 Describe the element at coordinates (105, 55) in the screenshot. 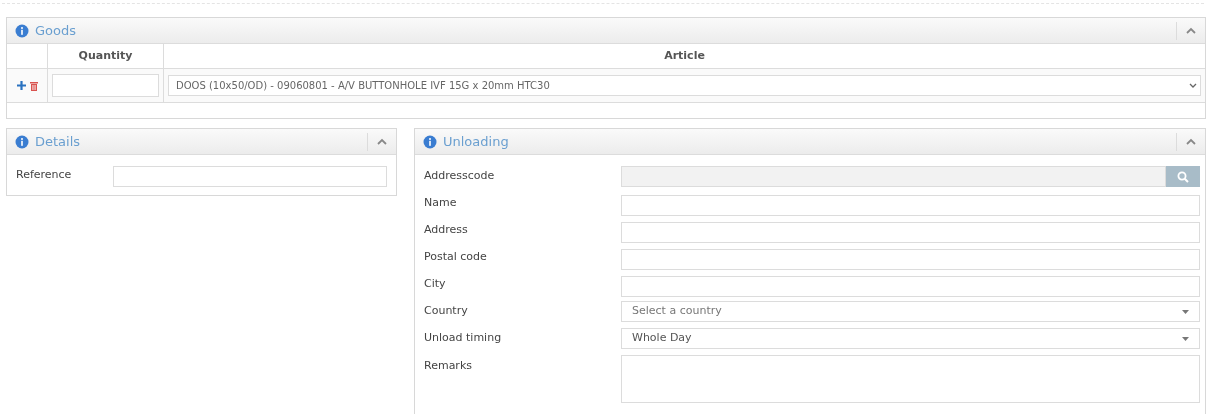

I see `column-header: Quantity` at that location.